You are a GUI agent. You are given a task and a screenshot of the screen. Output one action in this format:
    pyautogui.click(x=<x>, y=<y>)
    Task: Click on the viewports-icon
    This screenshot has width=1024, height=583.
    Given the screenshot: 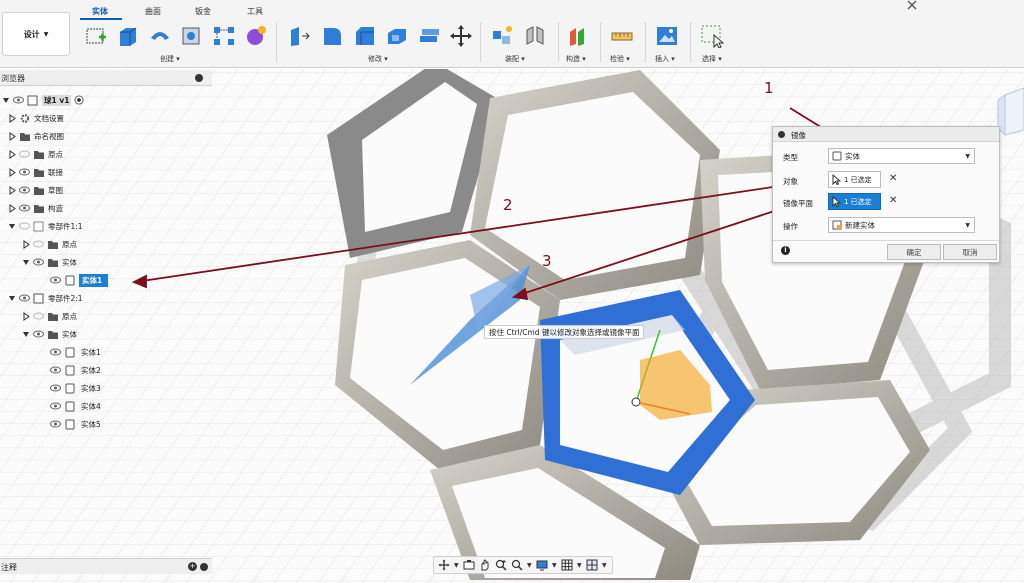 What is the action you would take?
    pyautogui.click(x=592, y=565)
    